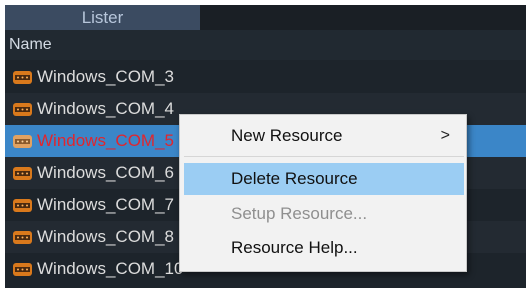  I want to click on list-item-label: Windows_COM_6, so click(105, 172).